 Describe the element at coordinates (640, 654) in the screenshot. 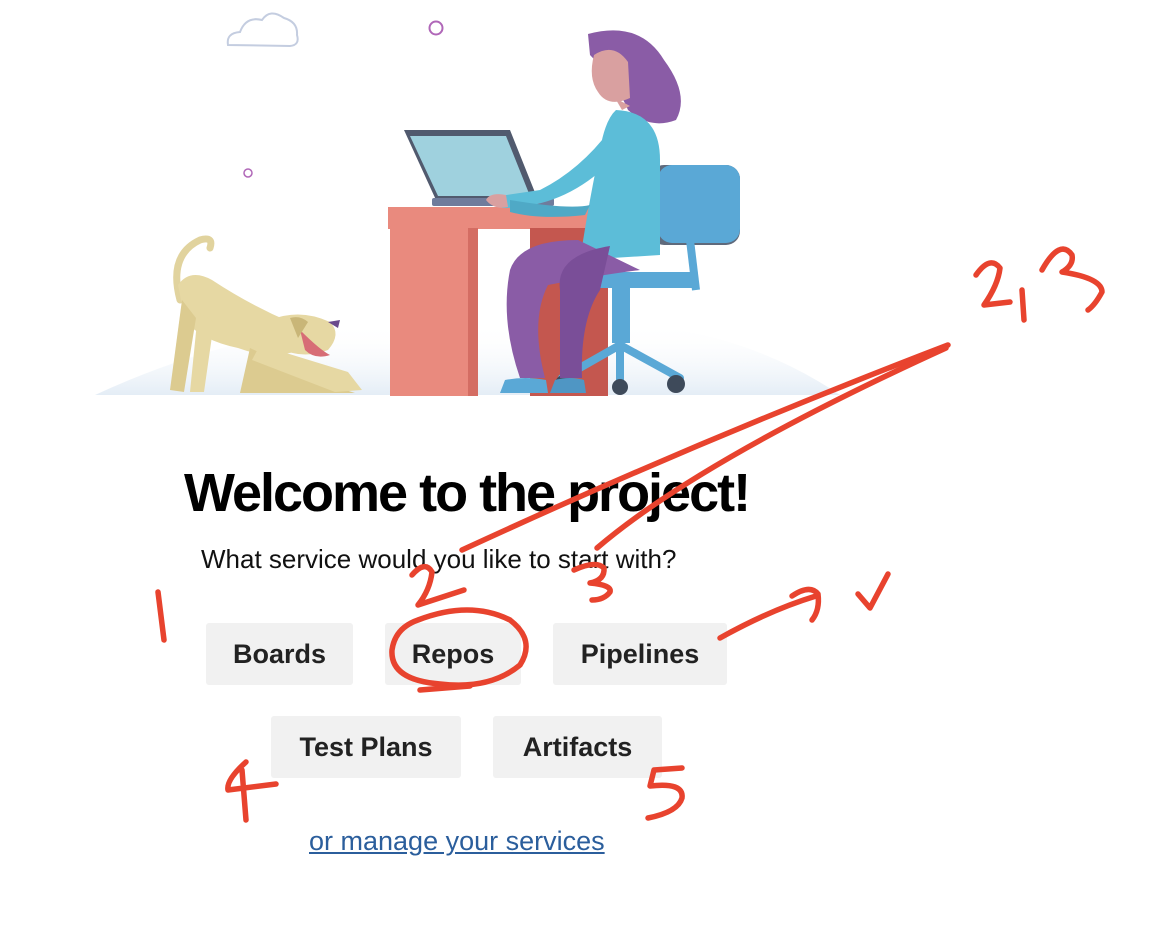

I see `pipelines-button: Pipelines` at that location.